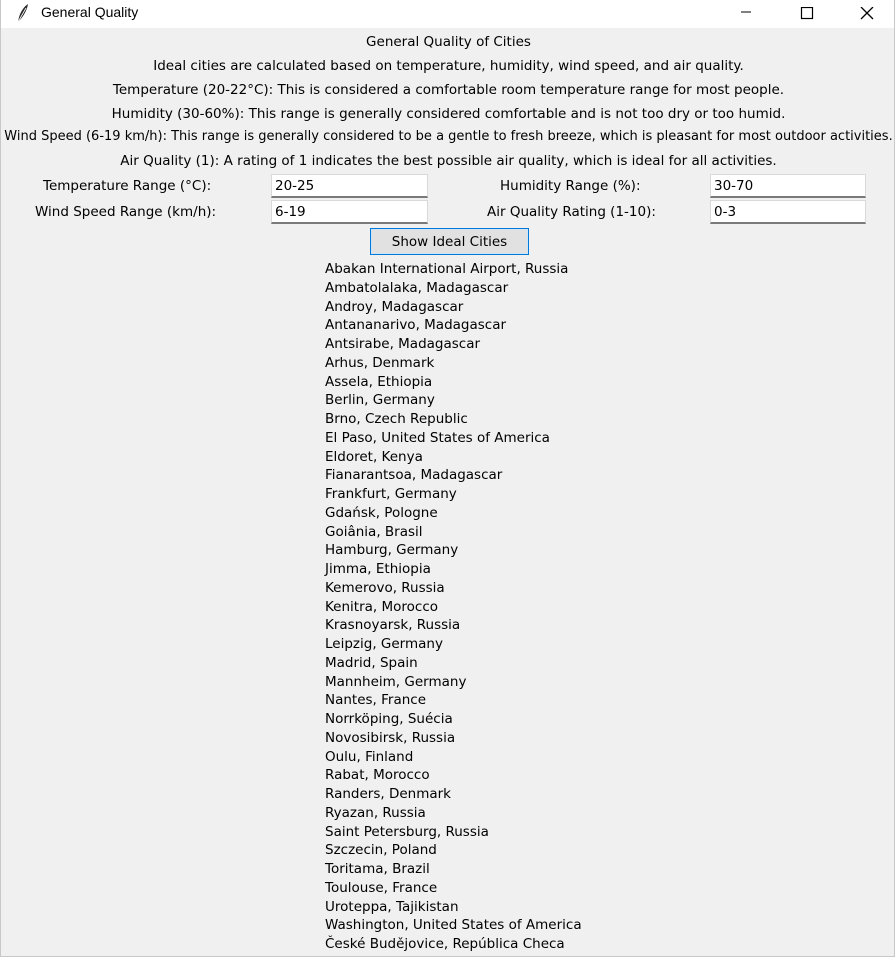  Describe the element at coordinates (375, 812) in the screenshot. I see `list-item: Ryazan, Russia` at that location.